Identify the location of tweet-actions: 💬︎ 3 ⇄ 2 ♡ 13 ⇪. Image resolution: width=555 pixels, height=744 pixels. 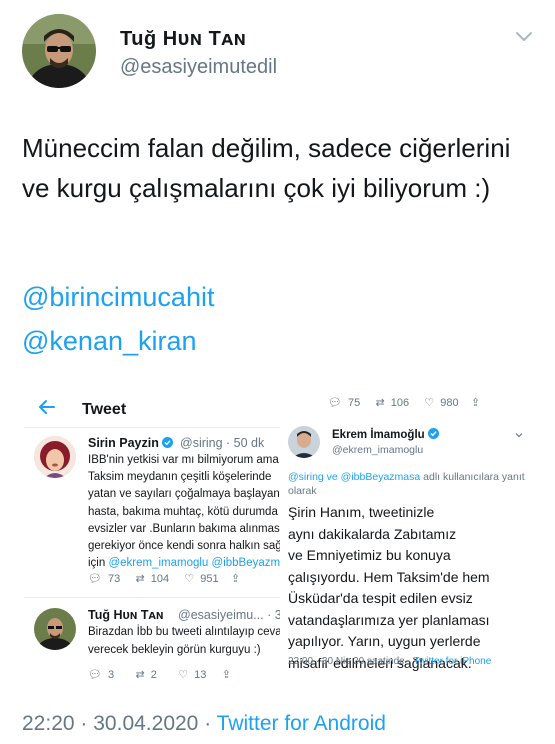
(159, 675).